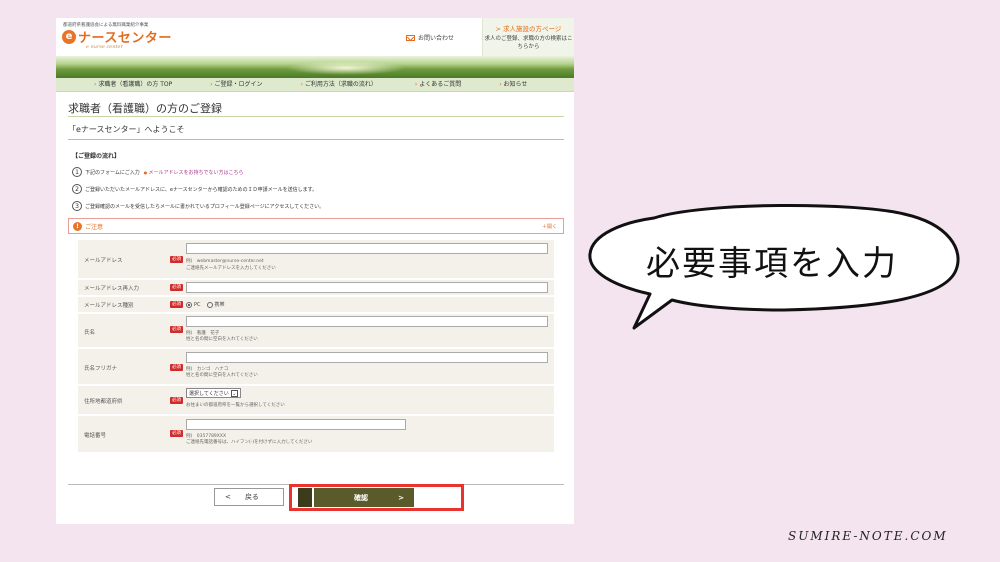  What do you see at coordinates (494, 84) in the screenshot?
I see `nav-item-news: お知らせ` at bounding box center [494, 84].